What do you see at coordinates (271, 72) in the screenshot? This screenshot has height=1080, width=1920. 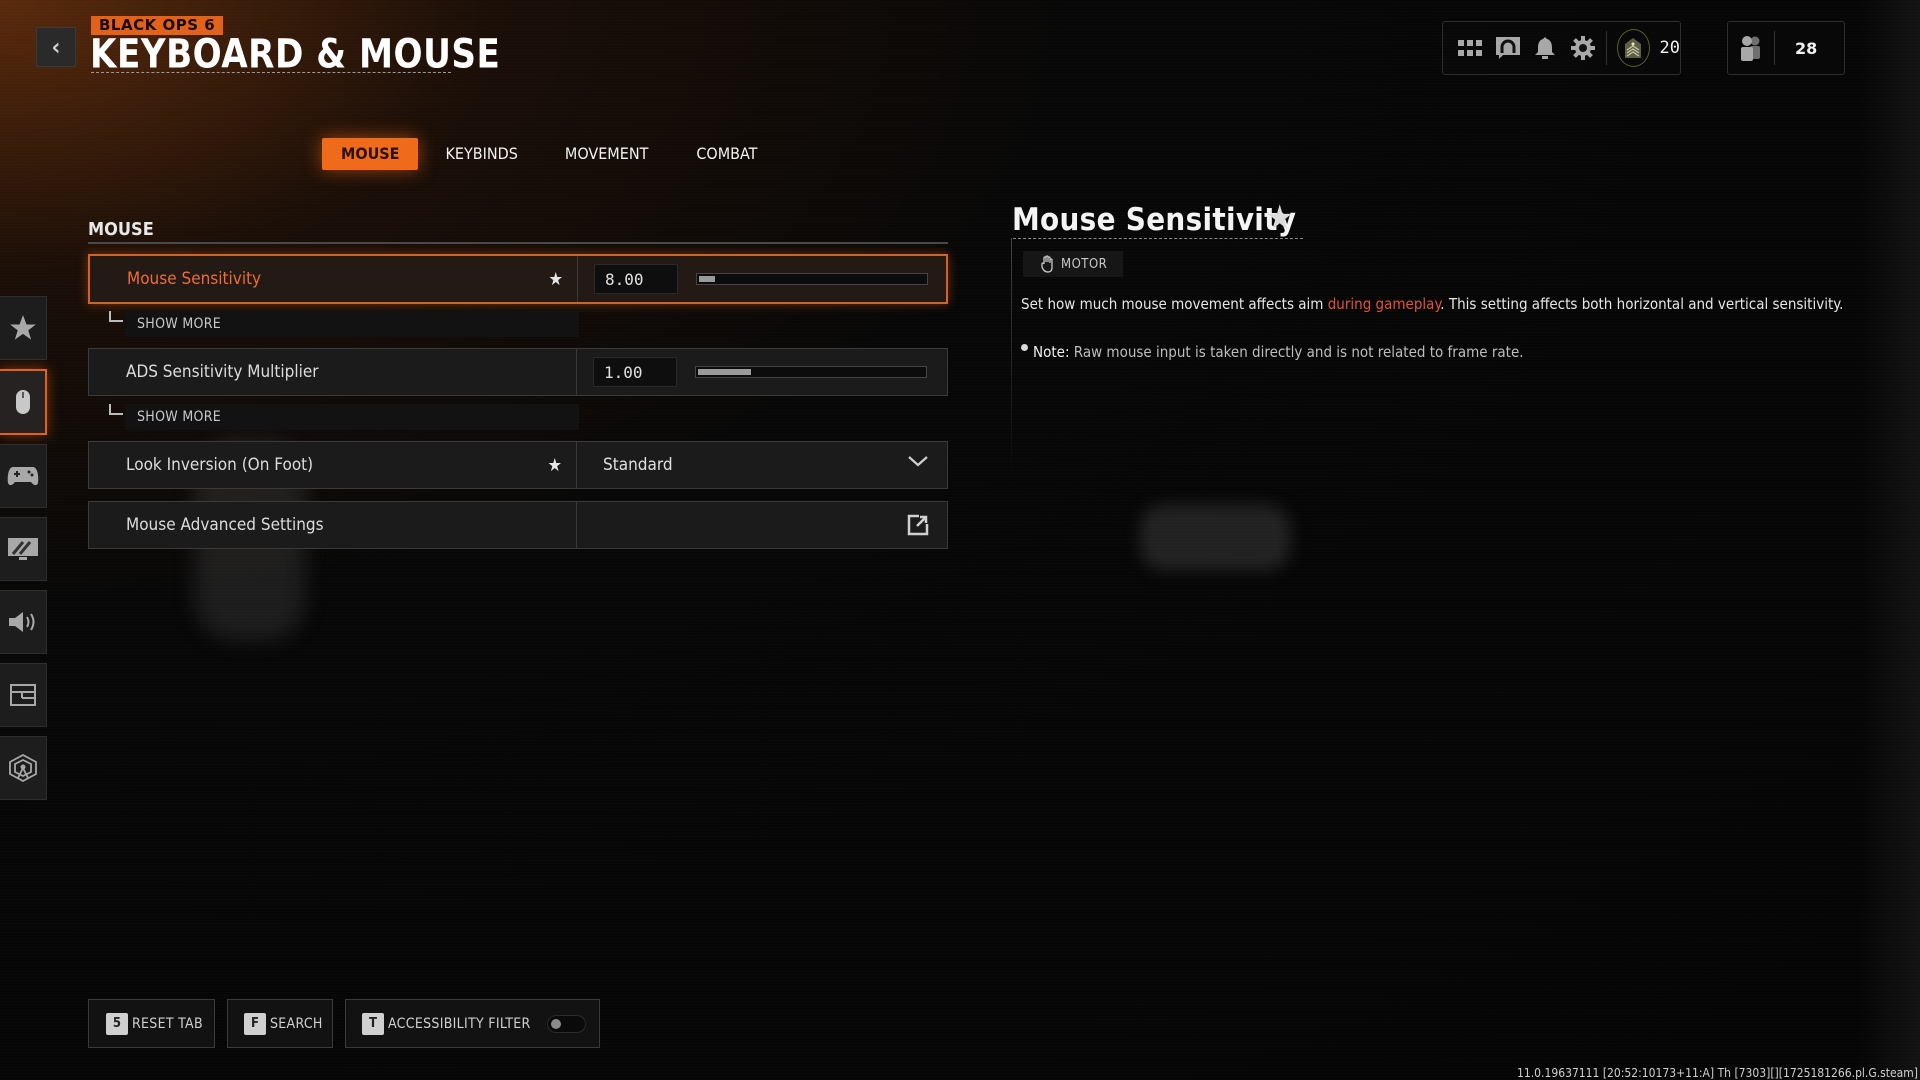 I see `title-underline` at bounding box center [271, 72].